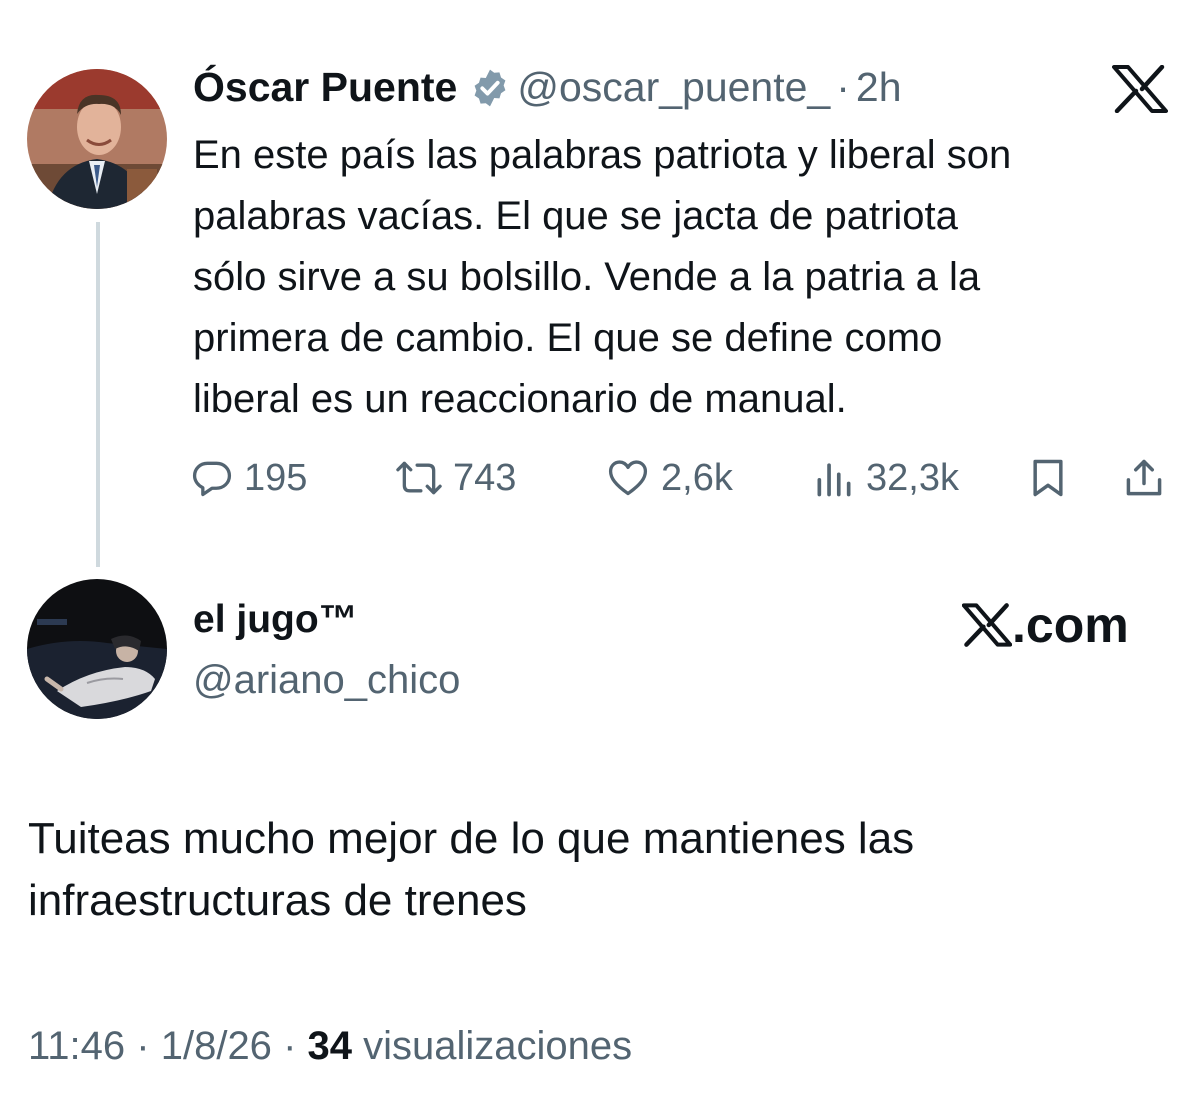 The width and height of the screenshot is (1200, 1096). Describe the element at coordinates (628, 478) in the screenshot. I see `heart-icon` at that location.